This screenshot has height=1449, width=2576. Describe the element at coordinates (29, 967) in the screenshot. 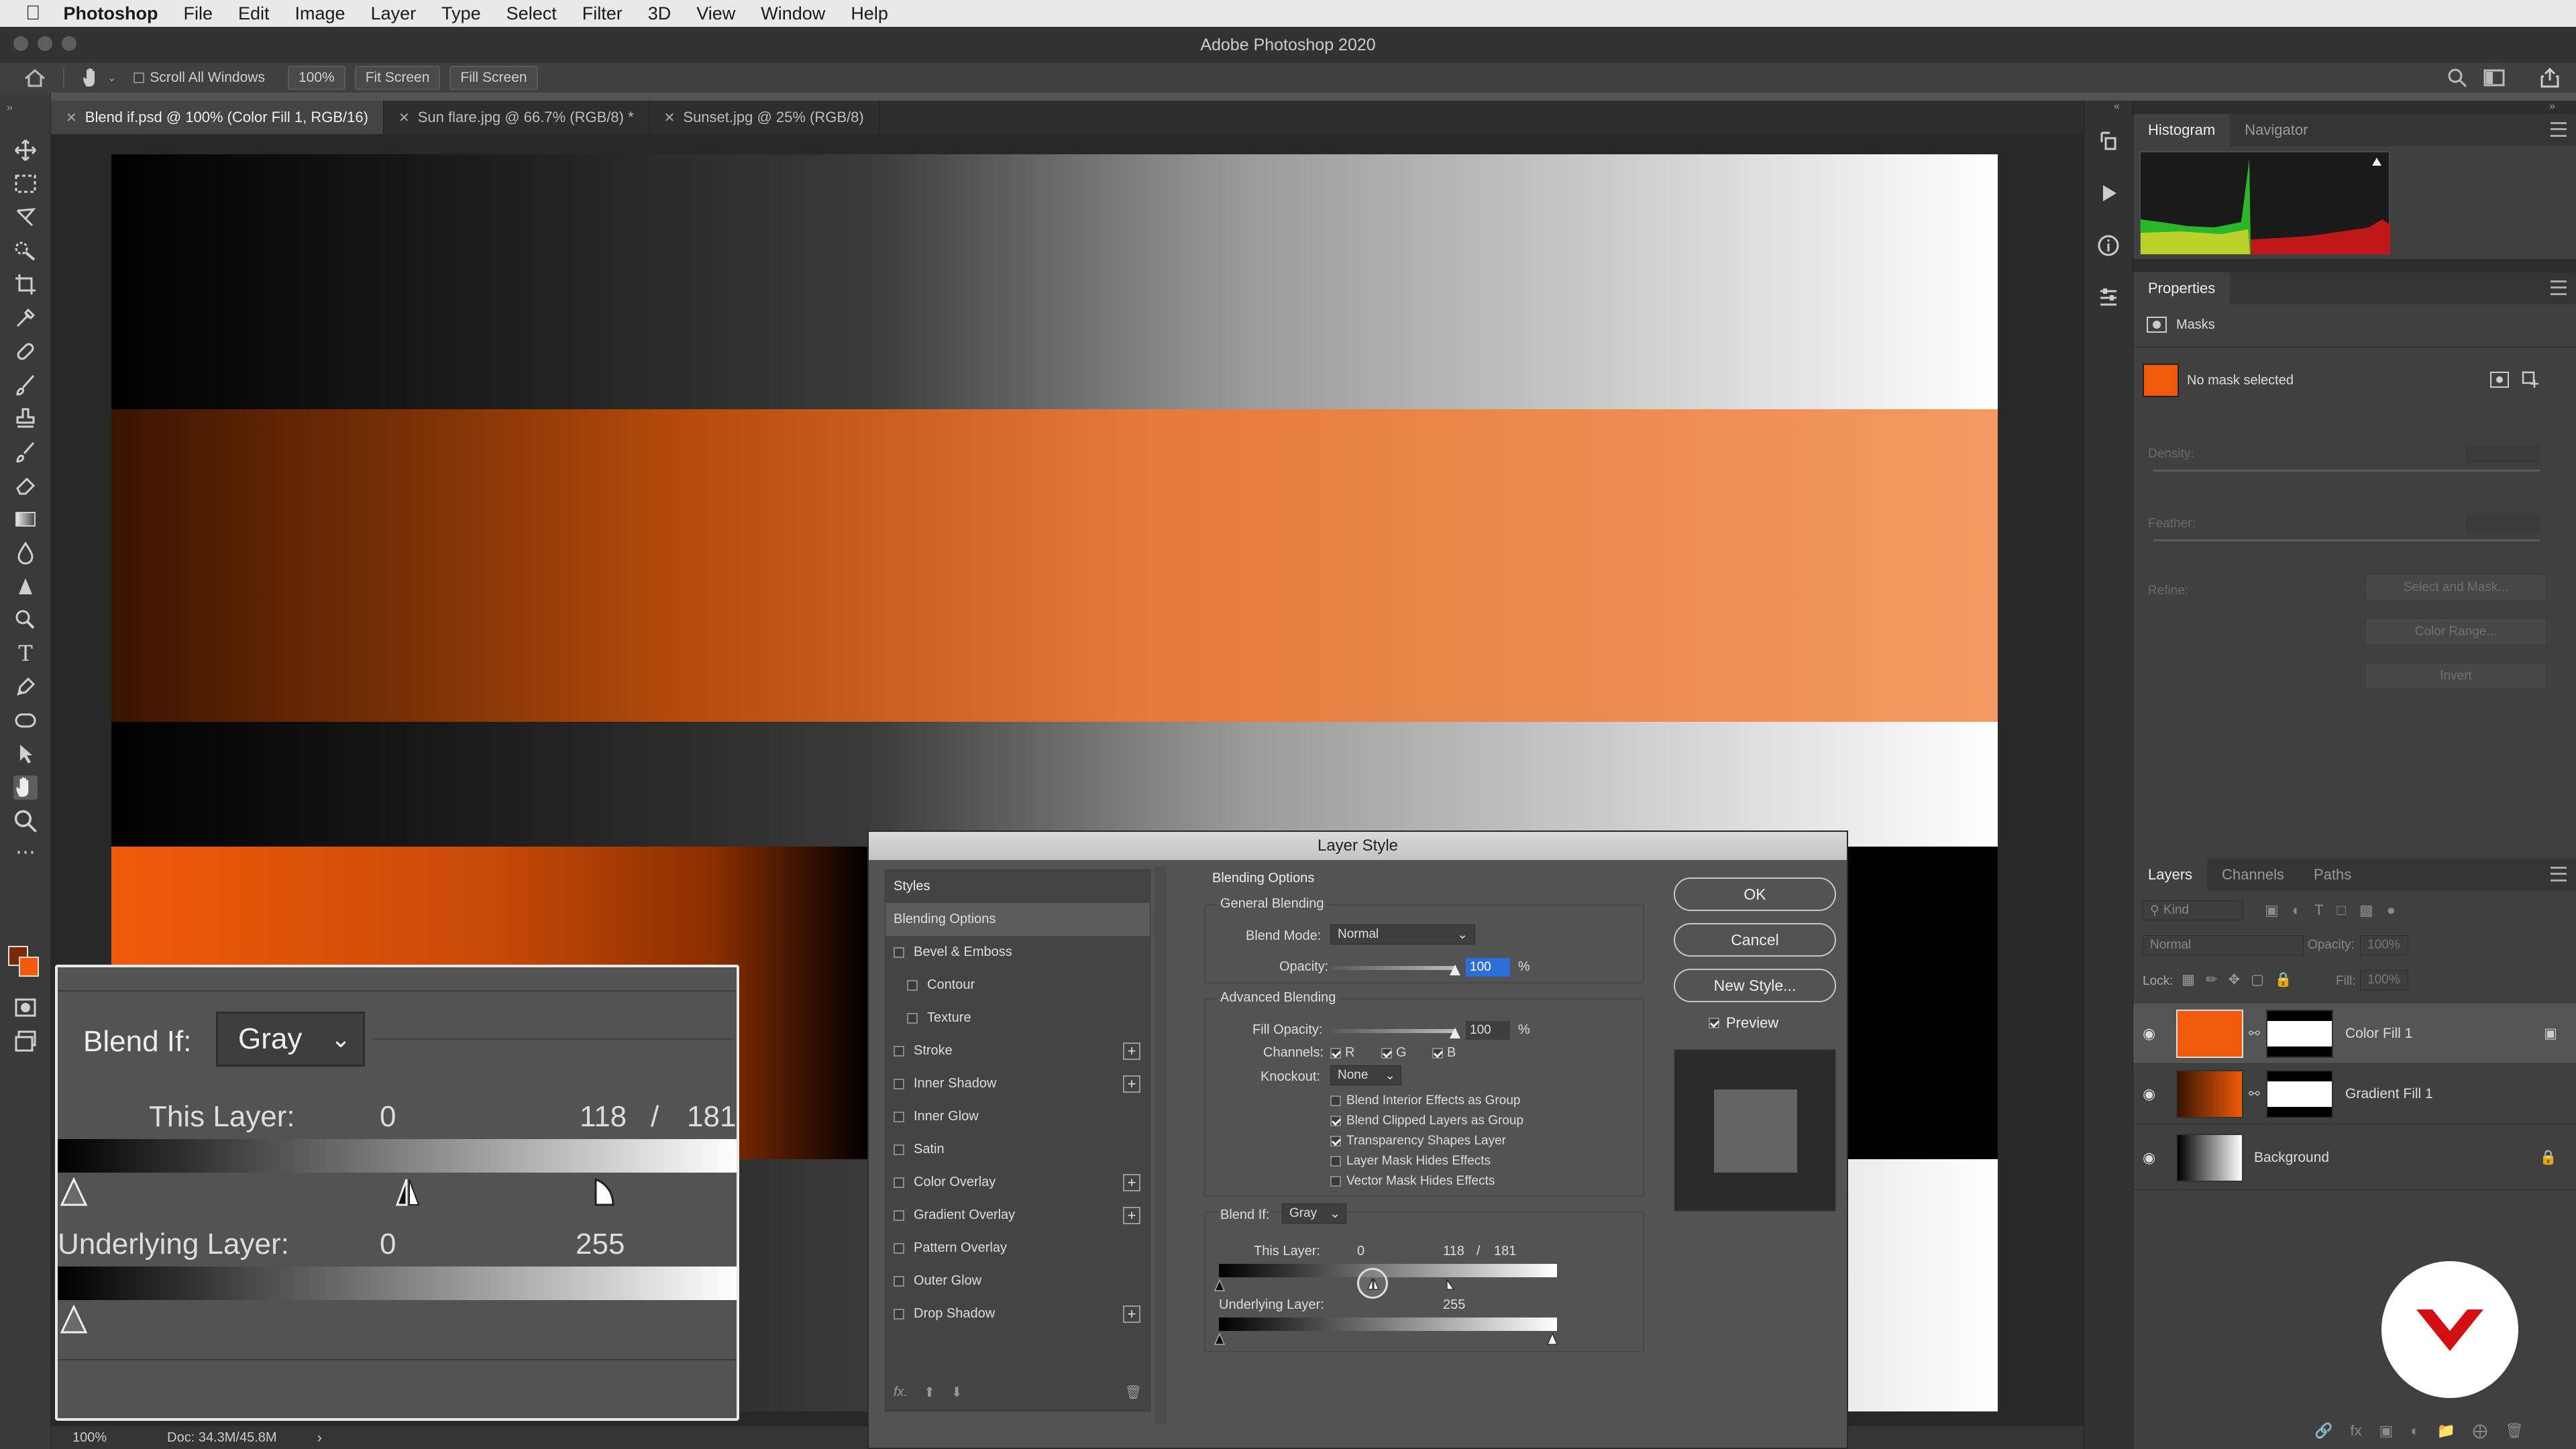

I see `background-color-swatch` at that location.